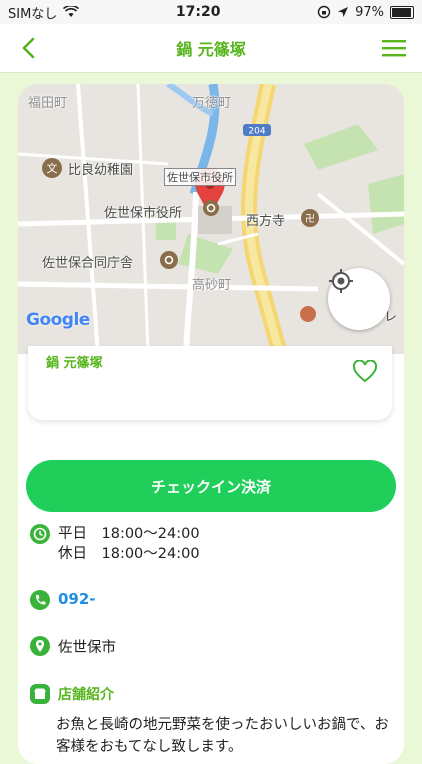 Image resolution: width=422 pixels, height=764 pixels. What do you see at coordinates (365, 371) in the screenshot?
I see `heart-icon` at bounding box center [365, 371].